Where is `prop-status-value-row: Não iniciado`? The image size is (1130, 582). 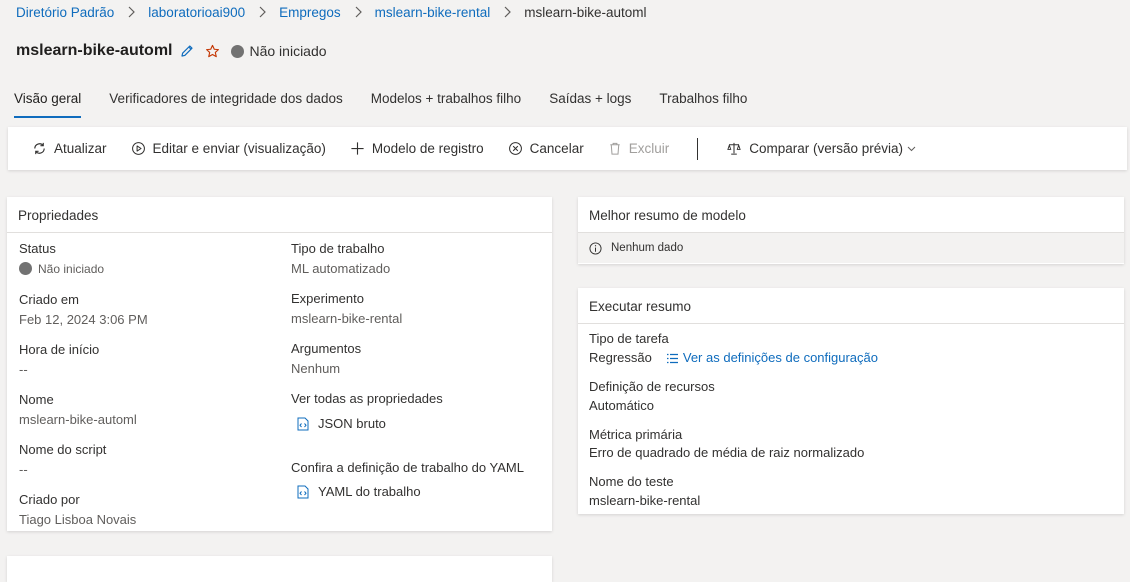
prop-status-value-row: Não iniciado is located at coordinates (61, 269).